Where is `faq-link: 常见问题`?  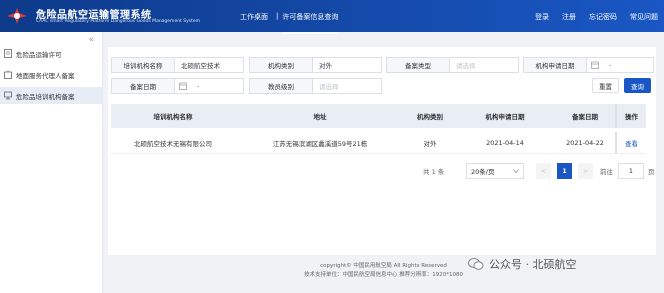 faq-link: 常见问题 is located at coordinates (644, 17).